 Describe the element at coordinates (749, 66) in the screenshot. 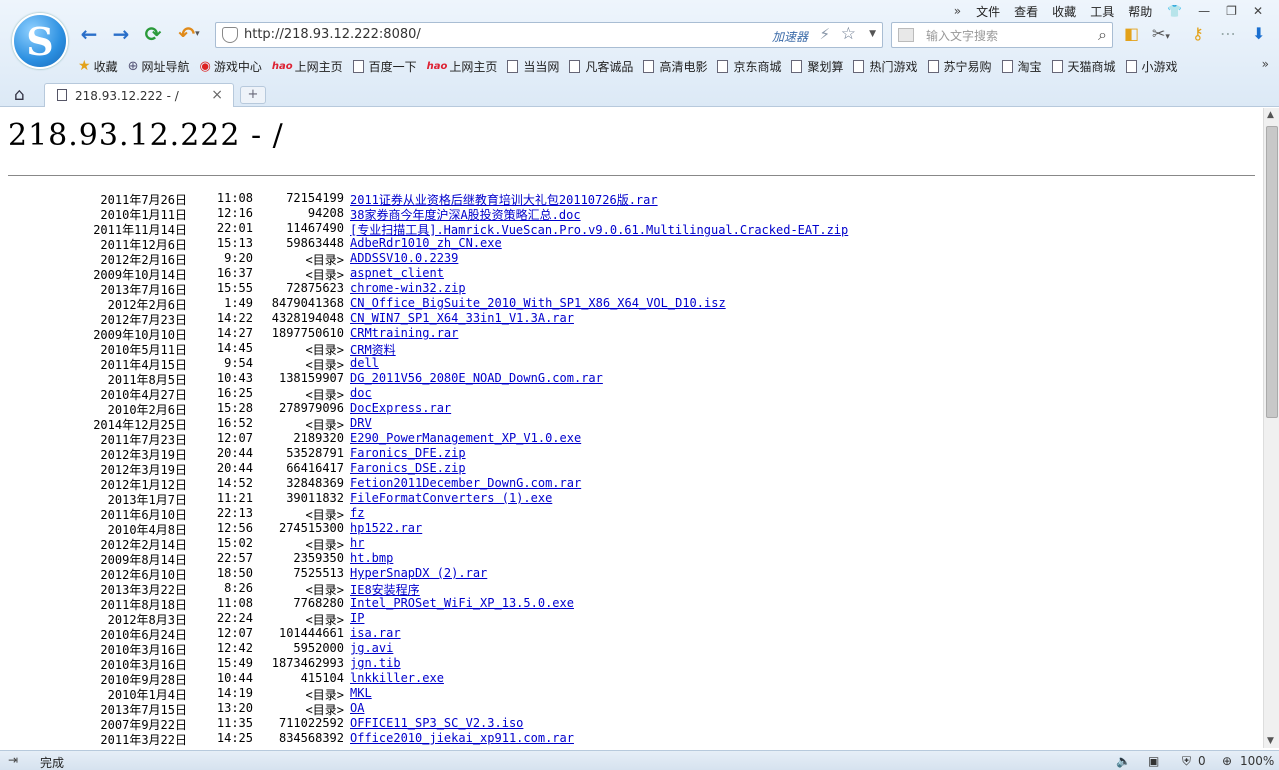

I see `favorite-item: 京东商城` at that location.